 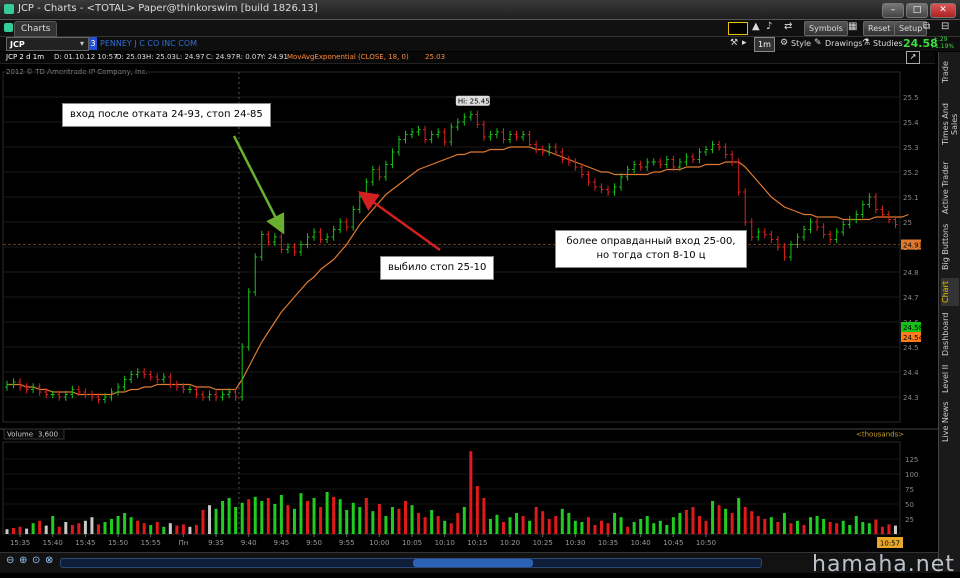 I want to click on tab-trade: Trade, so click(x=950, y=72).